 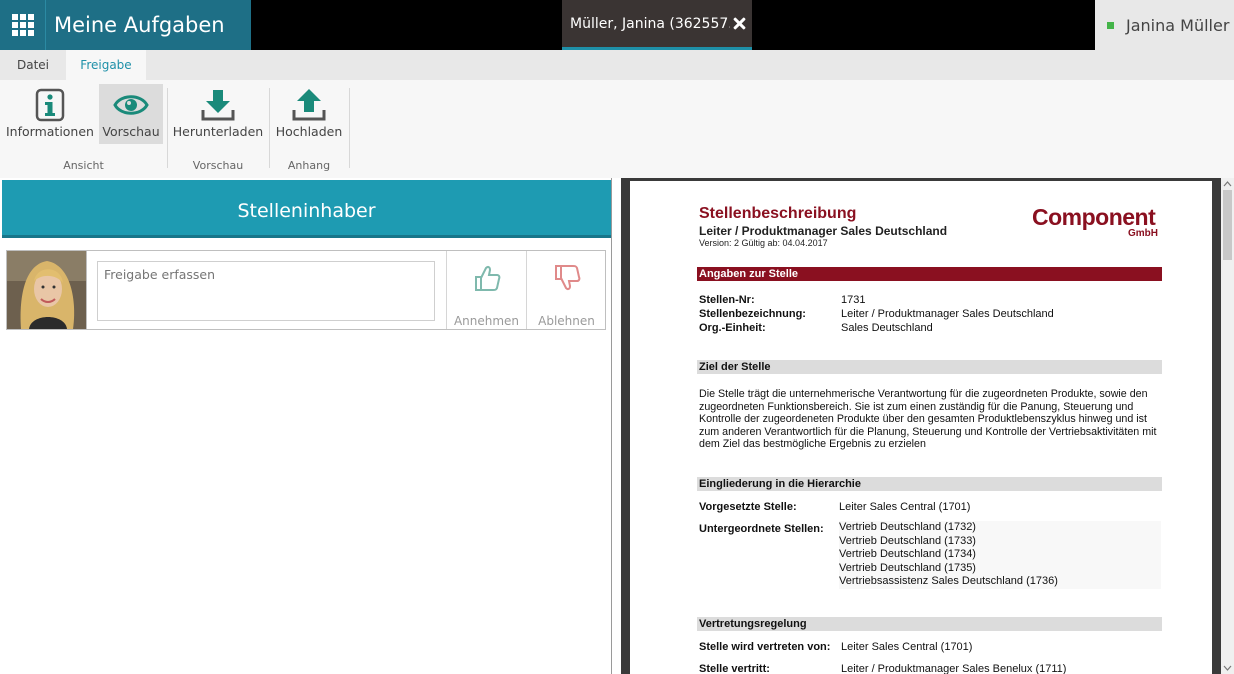 What do you see at coordinates (887, 328) in the screenshot?
I see `value-org-einheit: Sales Deutschland` at bounding box center [887, 328].